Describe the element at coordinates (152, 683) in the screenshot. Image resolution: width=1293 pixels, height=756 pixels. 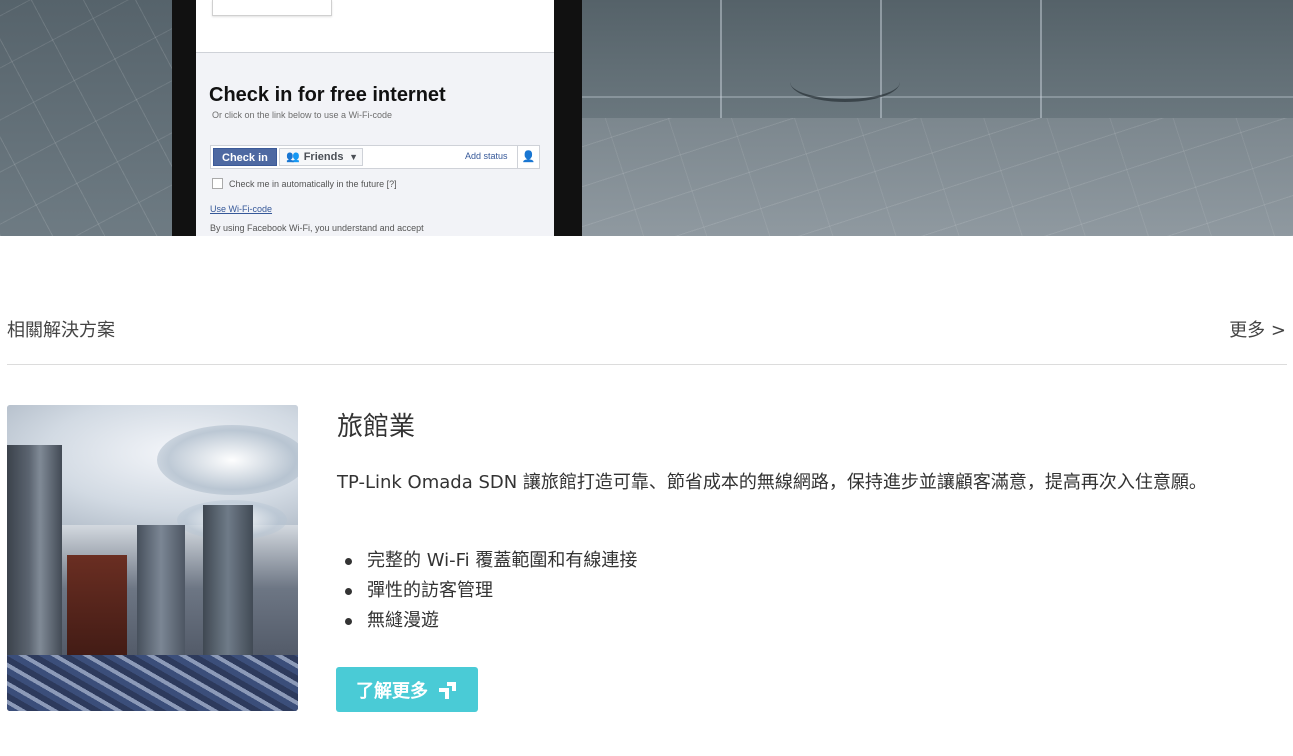
I see `lobby-carpet` at that location.